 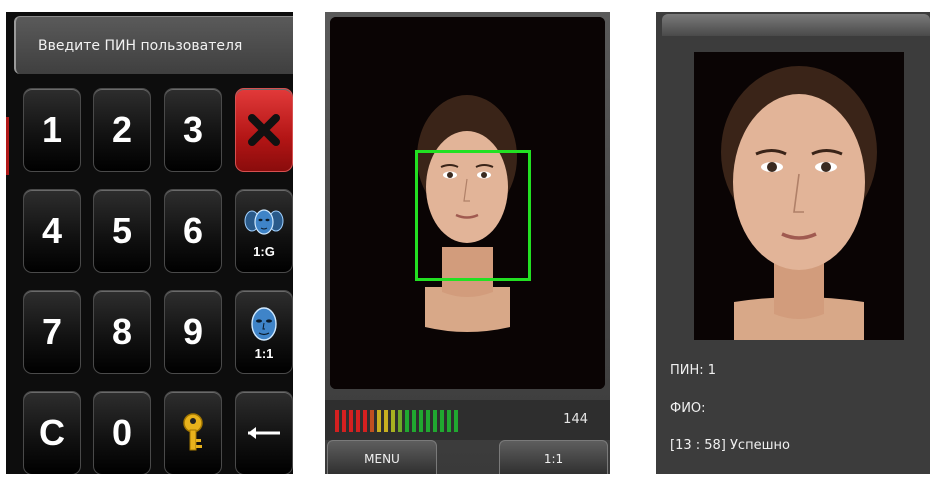 I want to click on face-detection-box, so click(x=473, y=215).